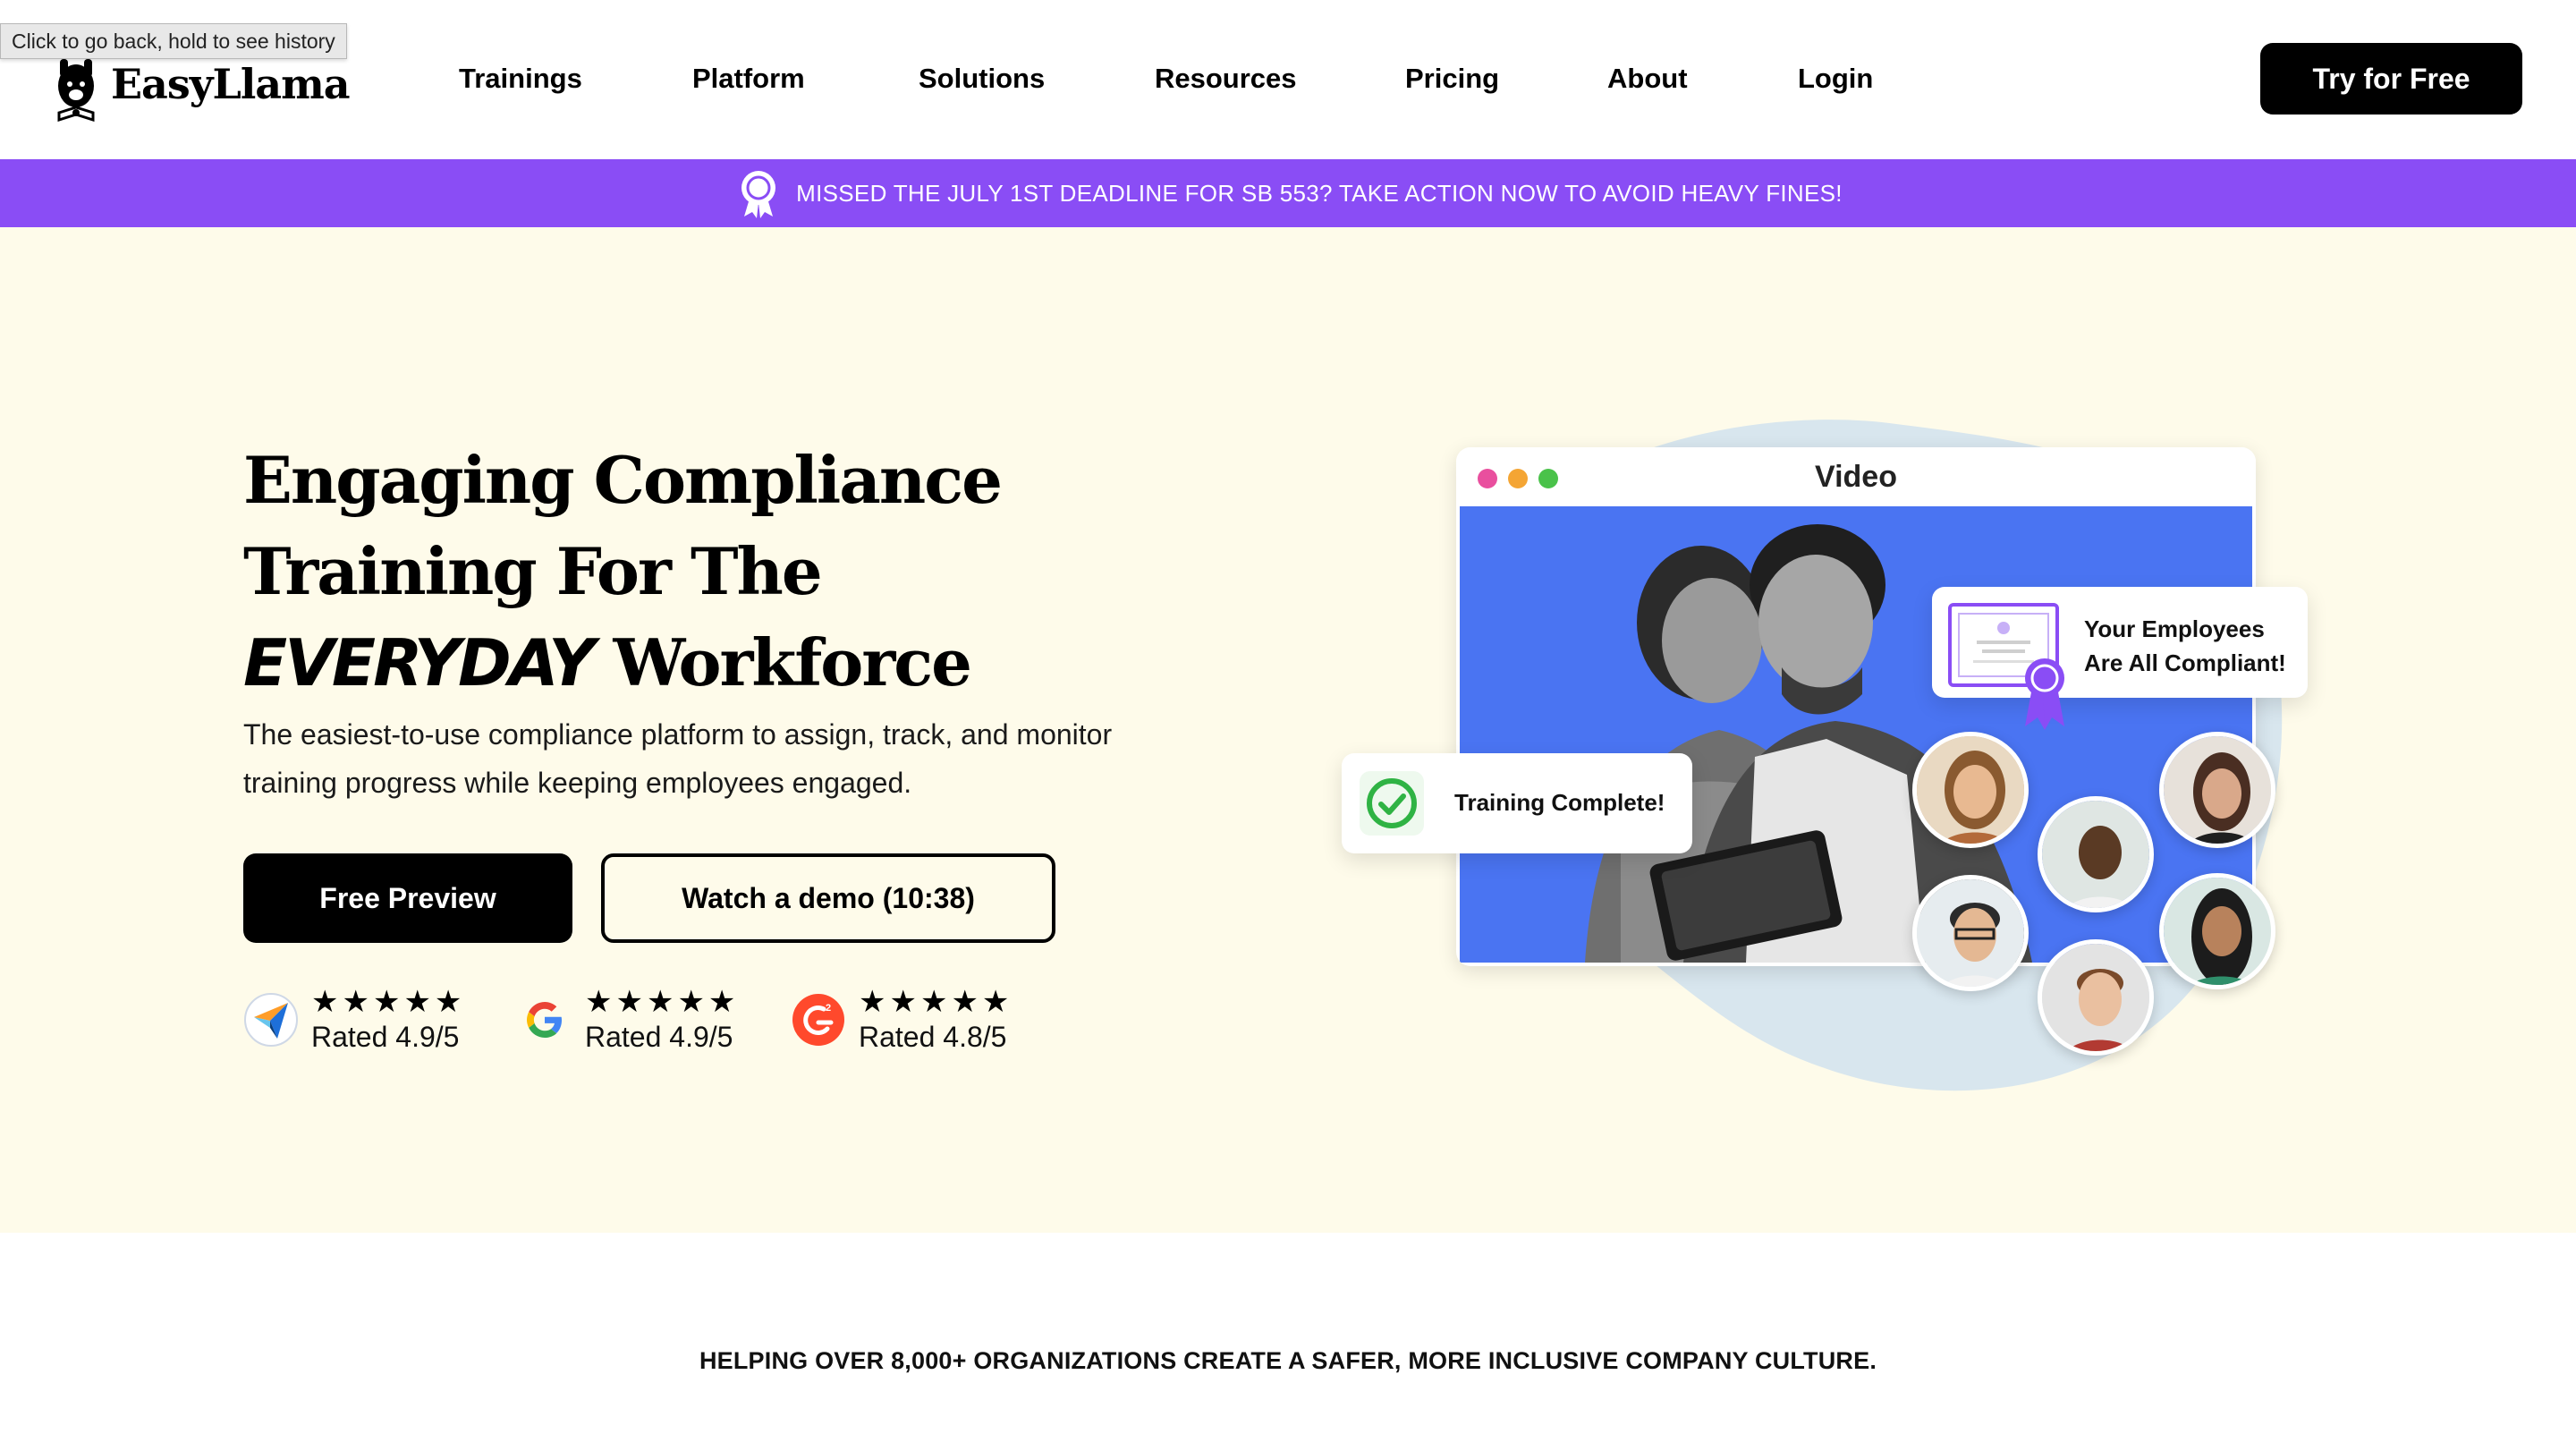 This screenshot has width=2576, height=1451. I want to click on window-title: Video, so click(1856, 477).